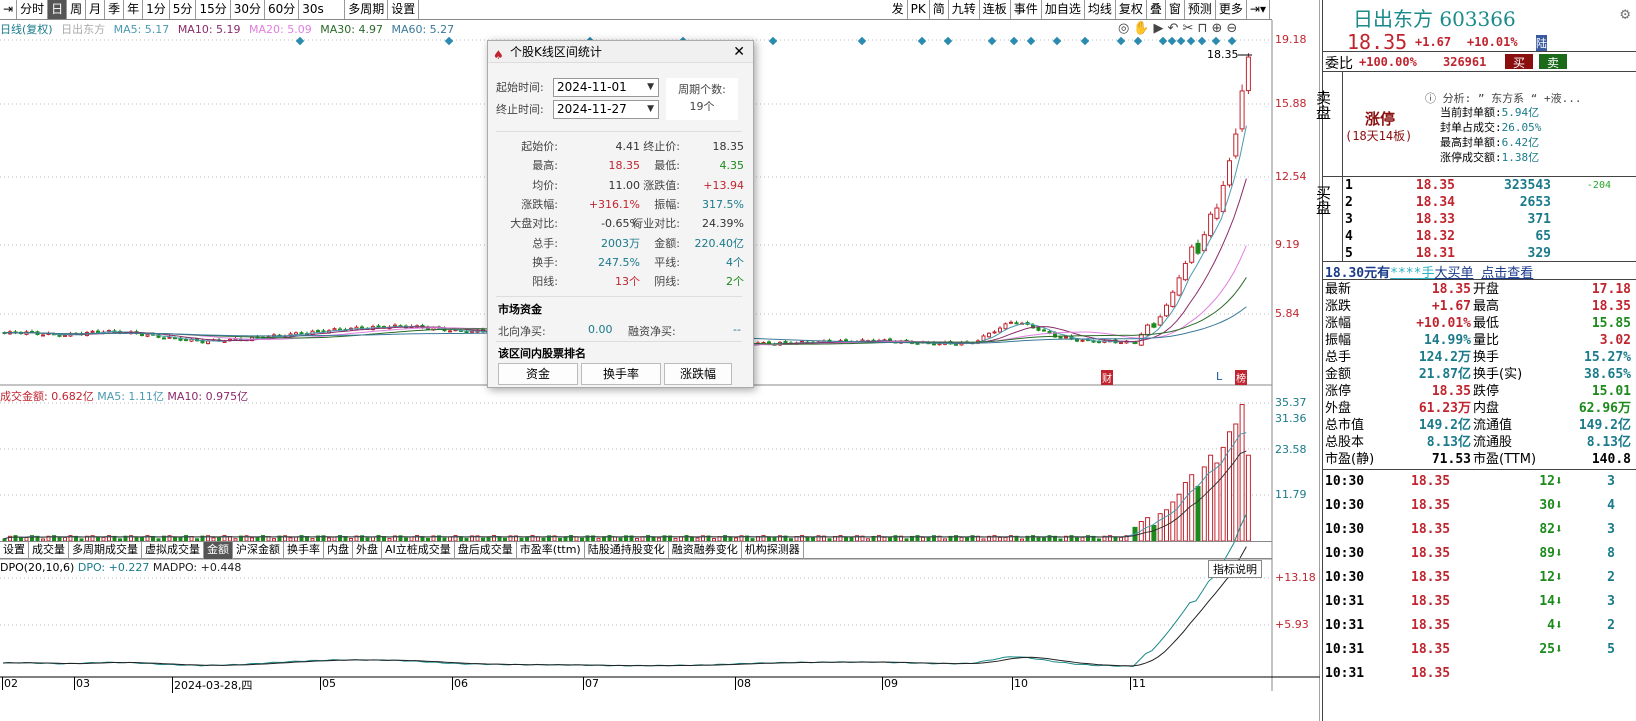 This screenshot has width=1636, height=721. Describe the element at coordinates (418, 550) in the screenshot. I see `indicator-tab: AI立桩成交量` at that location.